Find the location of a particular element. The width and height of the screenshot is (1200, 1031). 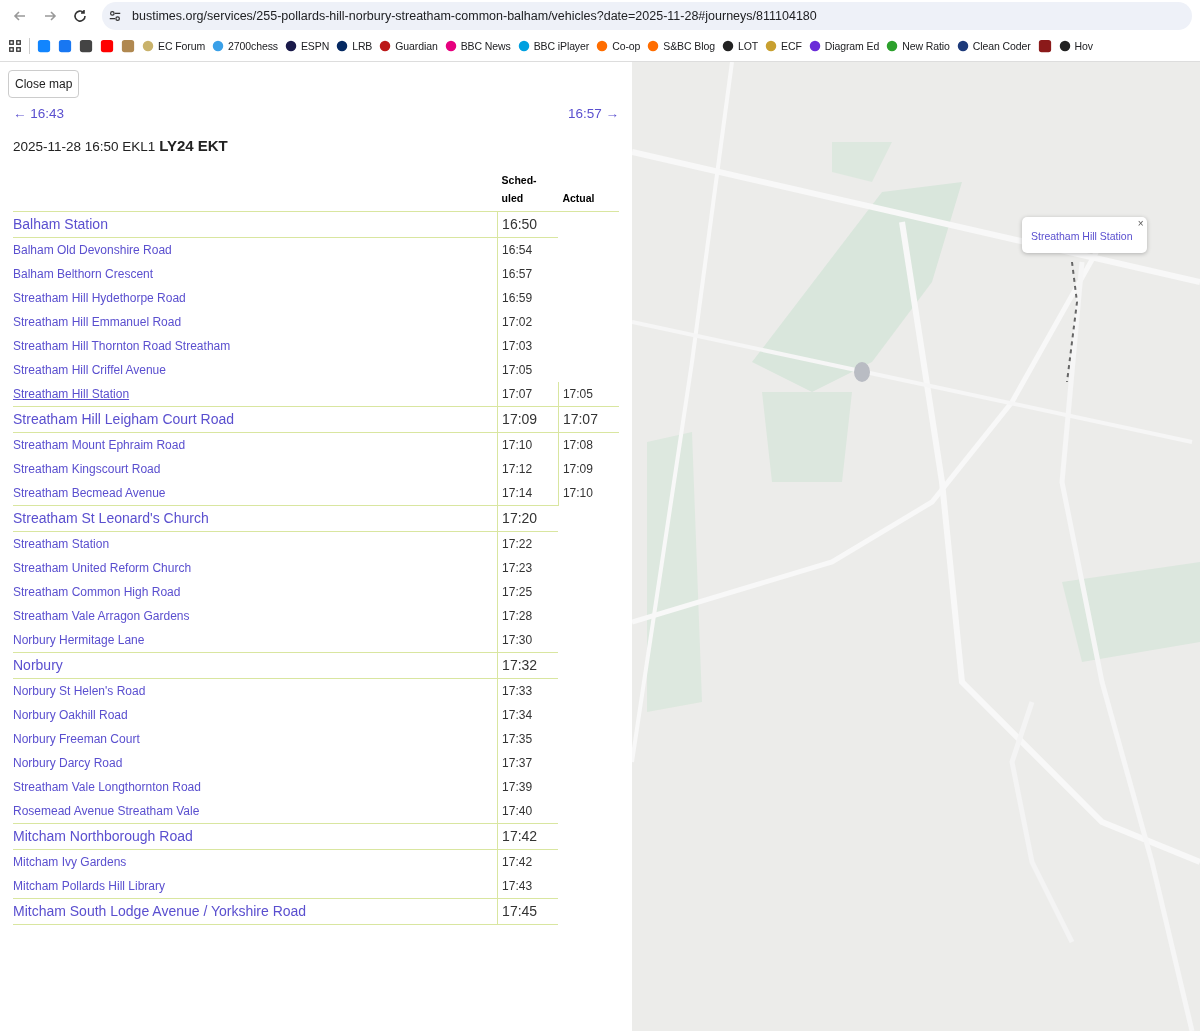

bookmark-link: Diagram Ed is located at coordinates (844, 46).